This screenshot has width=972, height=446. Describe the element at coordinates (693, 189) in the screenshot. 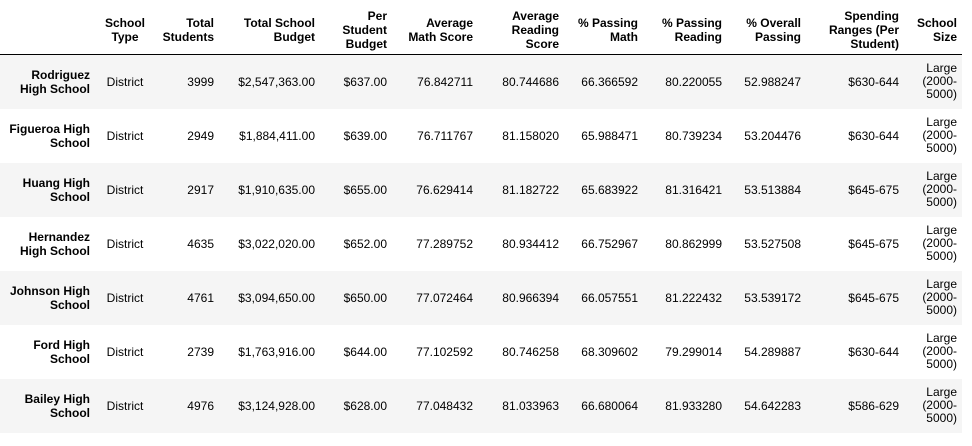

I see `cell-passing-reading: 81.316421` at that location.